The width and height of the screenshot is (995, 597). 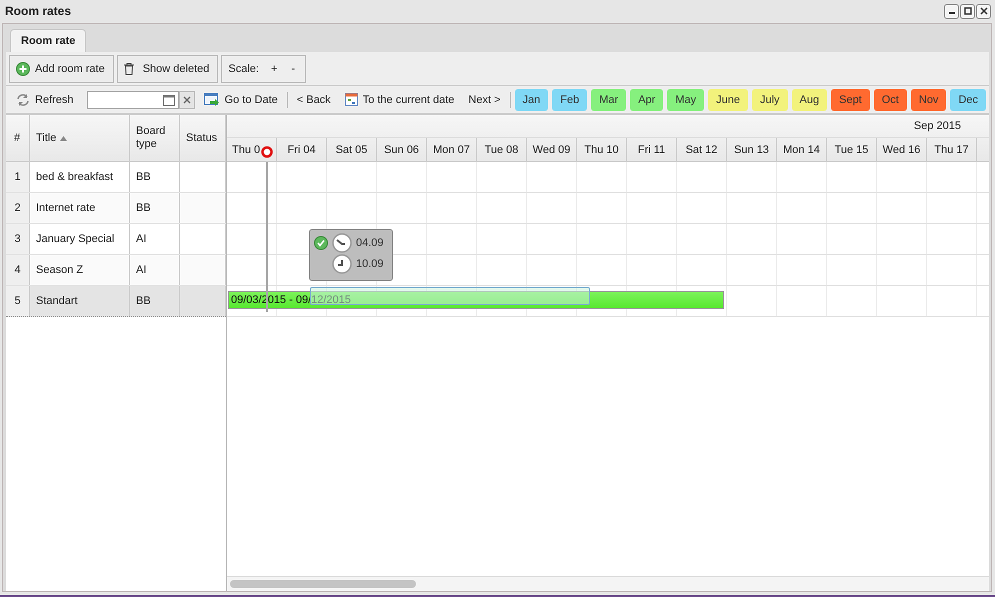 I want to click on month-header: Sep 2015, so click(x=937, y=126).